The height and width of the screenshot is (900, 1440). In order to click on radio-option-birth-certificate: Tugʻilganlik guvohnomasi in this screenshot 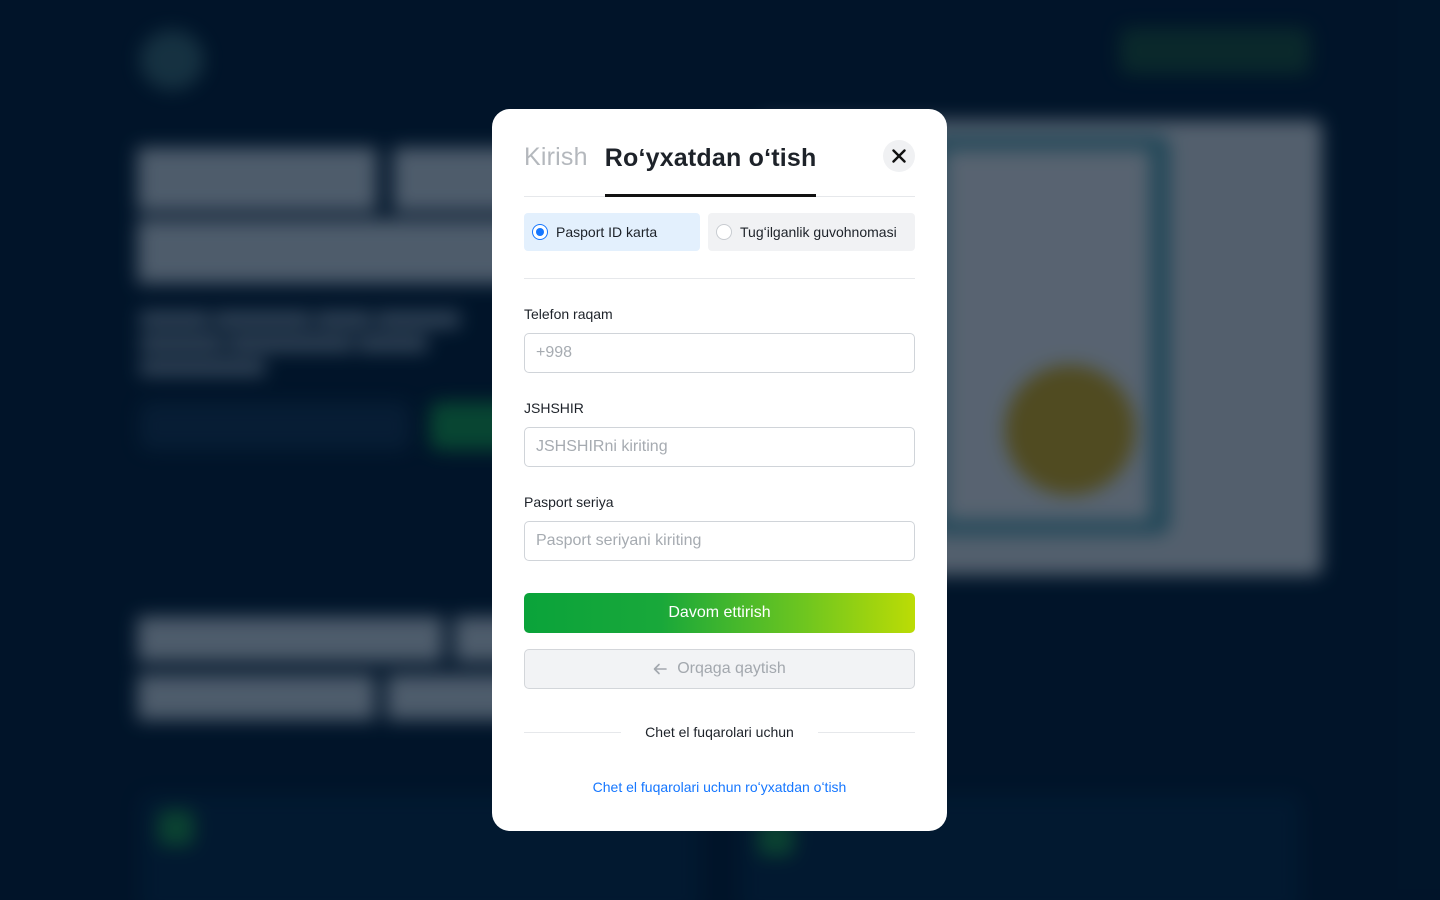, I will do `click(811, 232)`.